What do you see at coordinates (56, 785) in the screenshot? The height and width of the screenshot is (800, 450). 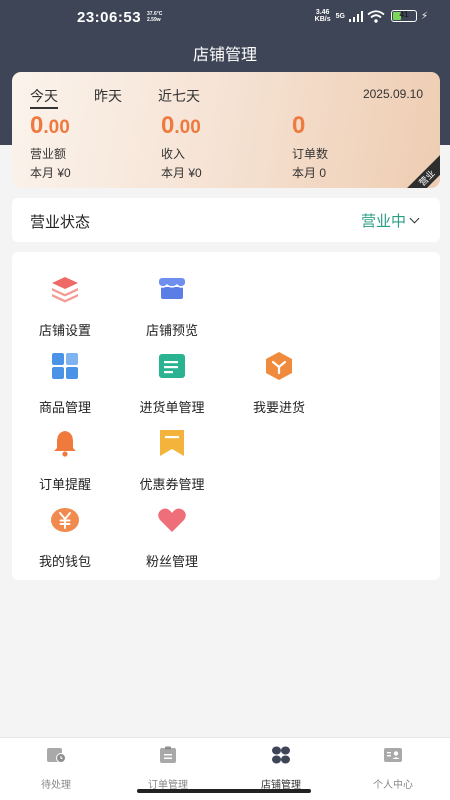 I see `nav-label: 待处理` at bounding box center [56, 785].